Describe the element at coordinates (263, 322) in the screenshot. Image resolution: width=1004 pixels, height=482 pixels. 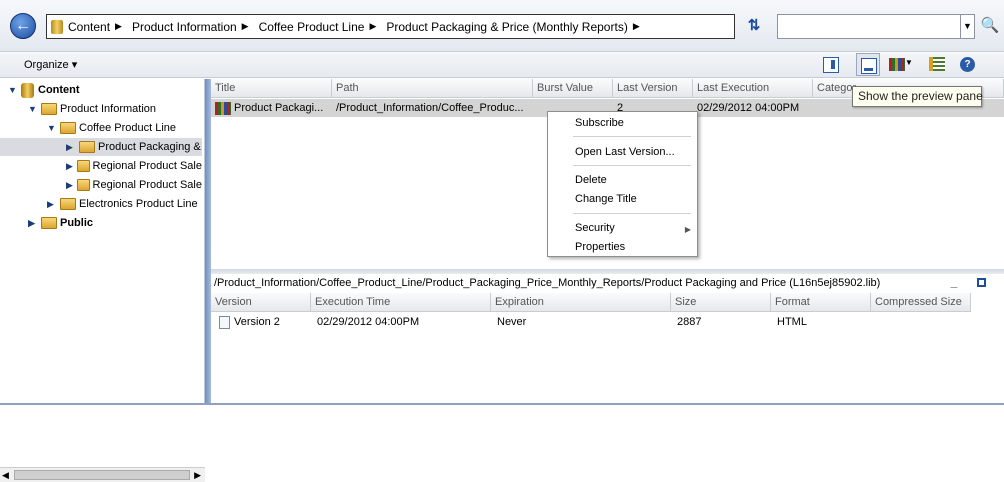
I see `cell-version: Version 2` at that location.